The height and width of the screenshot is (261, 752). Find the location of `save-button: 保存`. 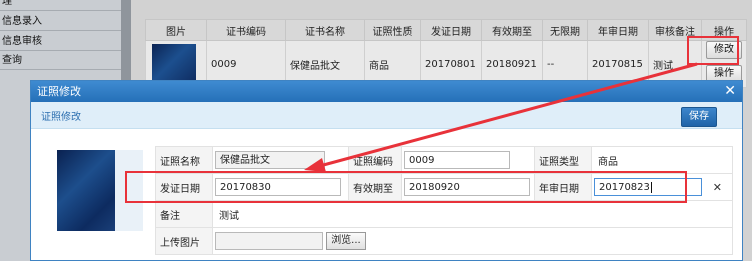

save-button: 保存 is located at coordinates (699, 117).